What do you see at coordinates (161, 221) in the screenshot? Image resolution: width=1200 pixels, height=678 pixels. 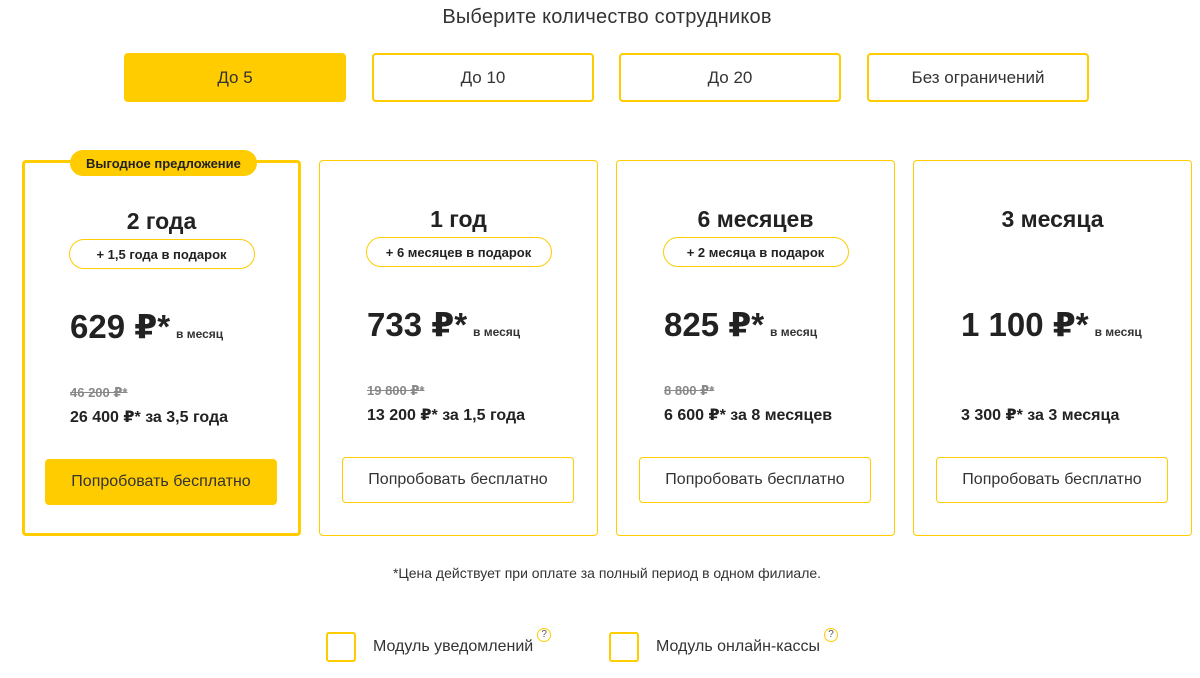 I see `plan-period: 2 года` at bounding box center [161, 221].